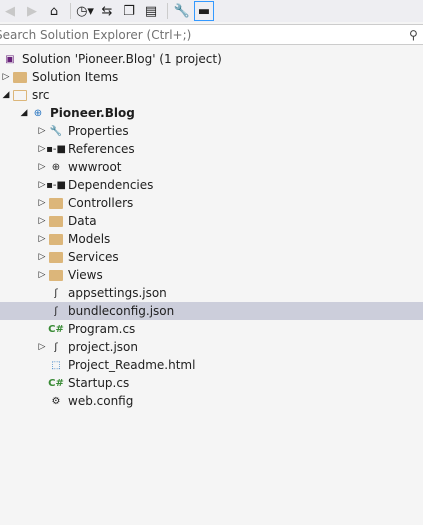 Image resolution: width=423 pixels, height=525 pixels. I want to click on tree-item-label: project.json, so click(103, 347).